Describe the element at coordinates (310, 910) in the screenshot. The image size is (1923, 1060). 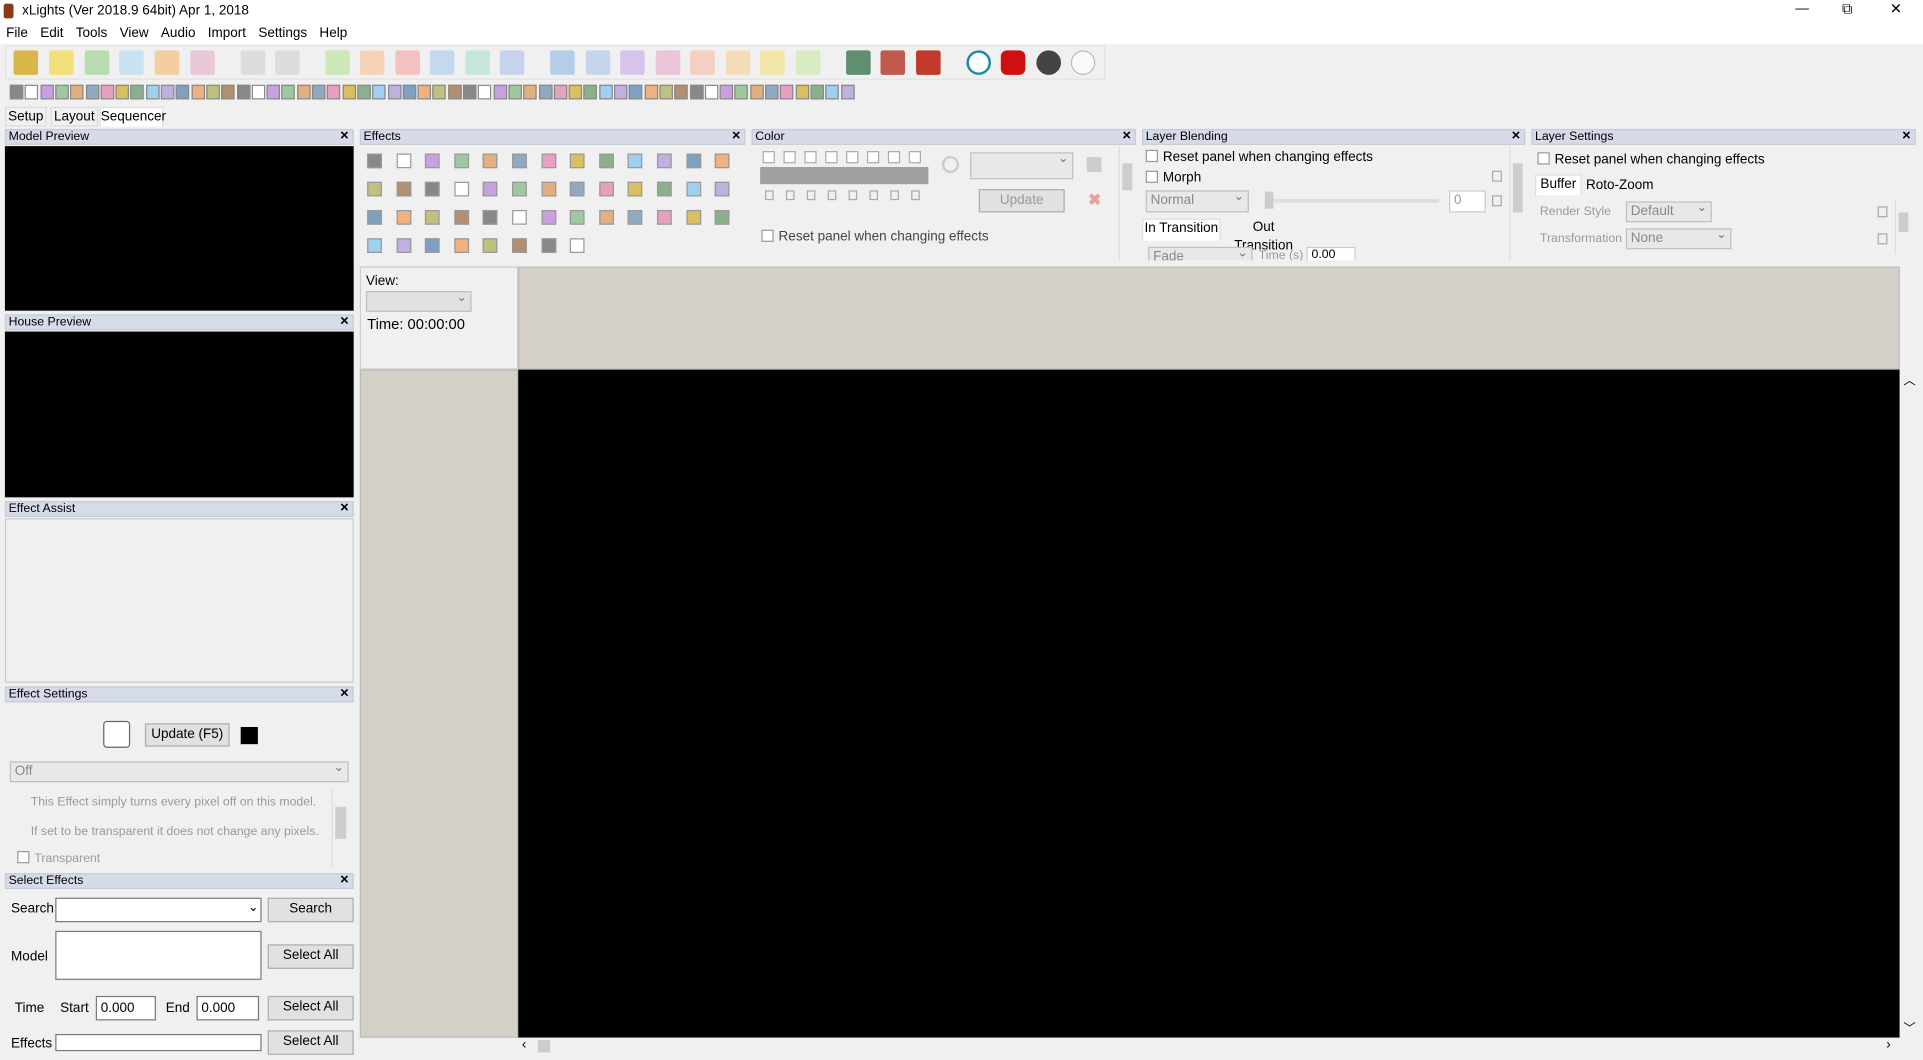
I see `search-button: Search` at that location.